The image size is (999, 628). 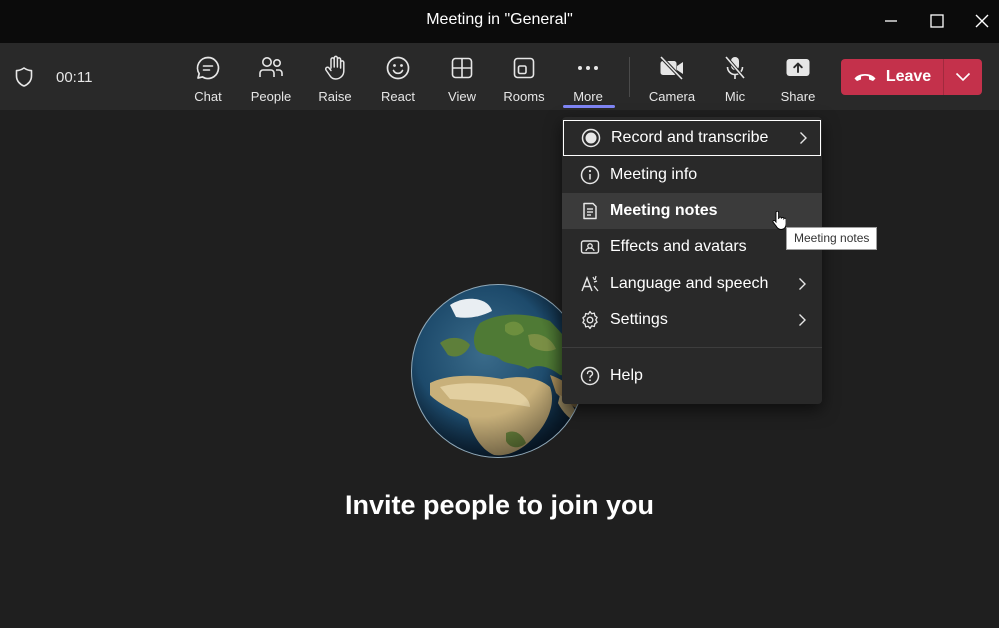 What do you see at coordinates (398, 68) in the screenshot?
I see `react-smiley-icon` at bounding box center [398, 68].